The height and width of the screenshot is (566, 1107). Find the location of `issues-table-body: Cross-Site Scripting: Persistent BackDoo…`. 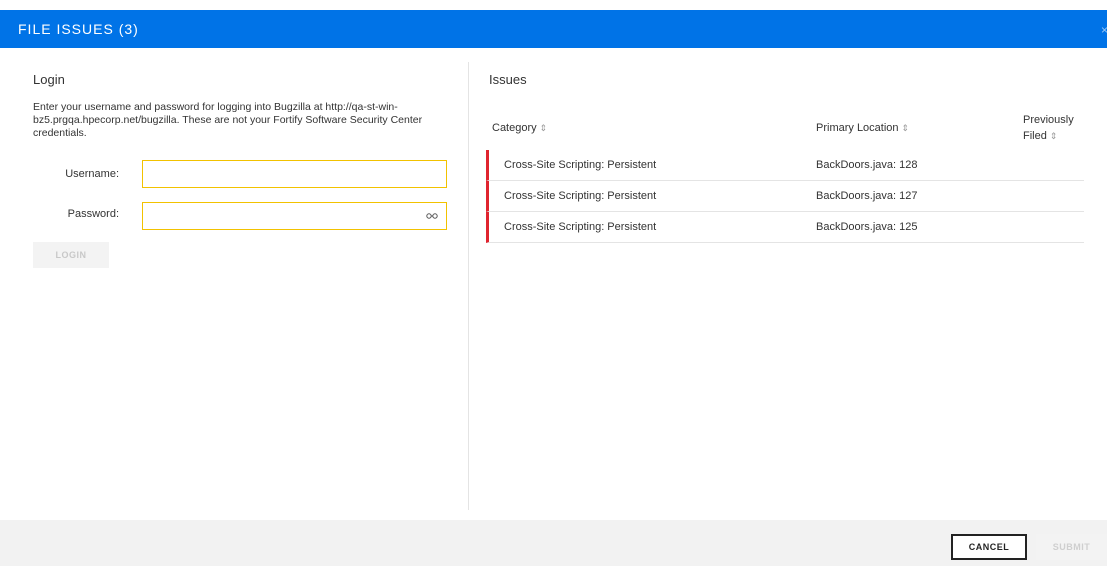

issues-table-body: Cross-Site Scripting: Persistent BackDoo… is located at coordinates (785, 196).